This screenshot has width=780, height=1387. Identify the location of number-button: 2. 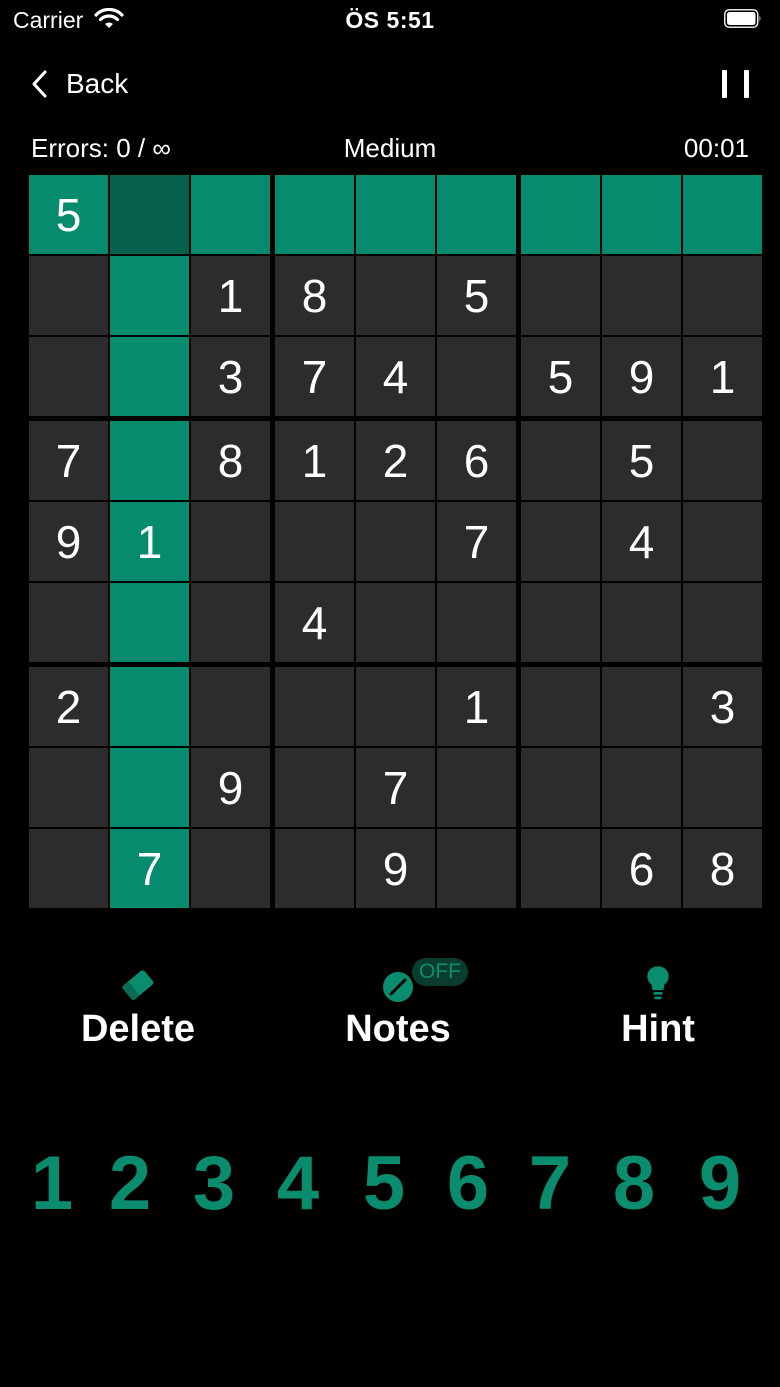
(130, 1183).